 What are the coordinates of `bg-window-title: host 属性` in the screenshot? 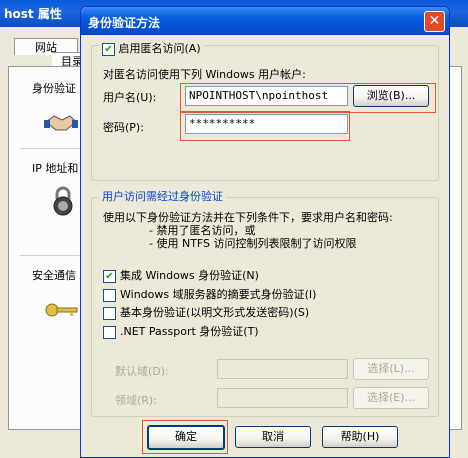 It's located at (33, 14).